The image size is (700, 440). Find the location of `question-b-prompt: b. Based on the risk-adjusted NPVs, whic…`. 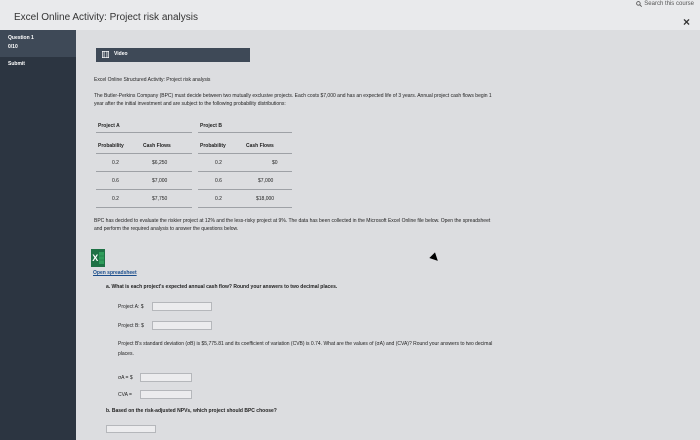

question-b-prompt: b. Based on the risk-adjusted NPVs, whic… is located at coordinates (191, 411).